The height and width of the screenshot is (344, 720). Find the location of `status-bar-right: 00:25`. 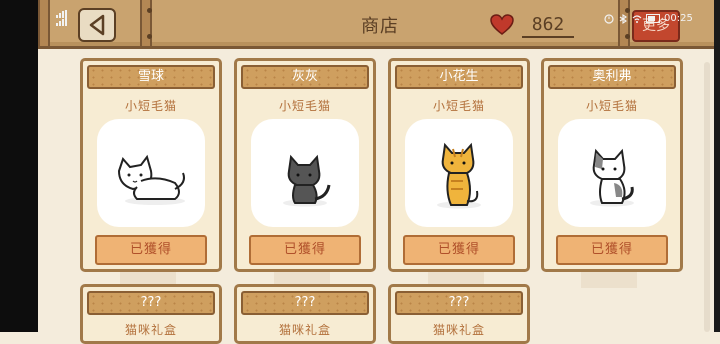

status-bar-right: 00:25 is located at coordinates (648, 18).